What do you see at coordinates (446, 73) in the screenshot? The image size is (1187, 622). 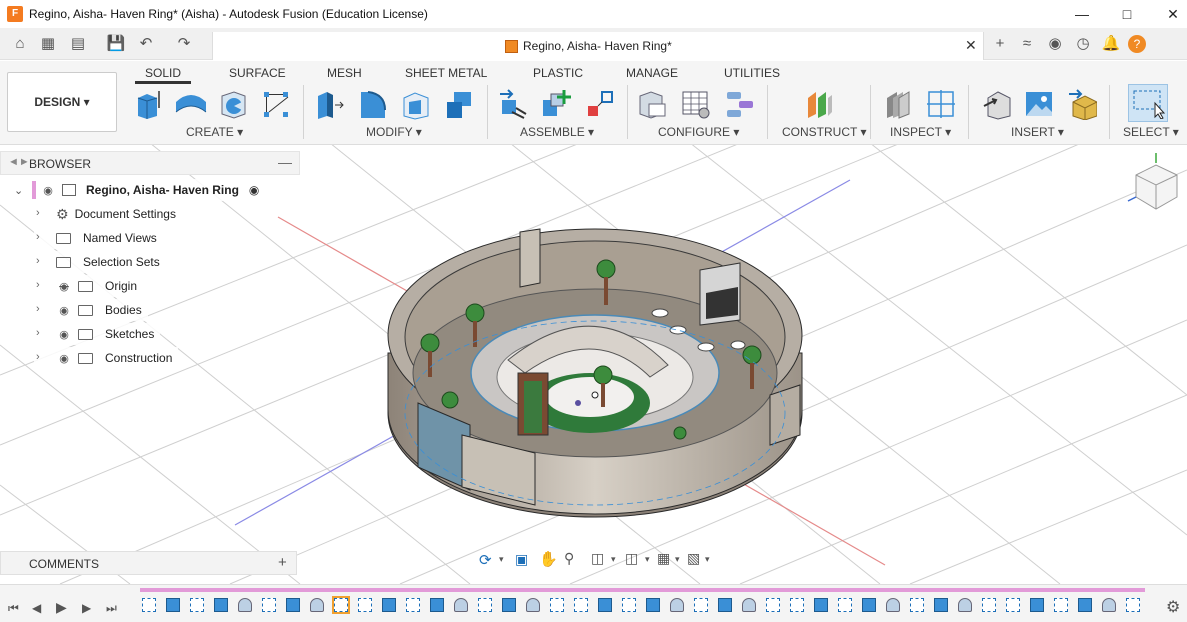 I see `tab-sheet-metal: SHEET METAL` at bounding box center [446, 73].